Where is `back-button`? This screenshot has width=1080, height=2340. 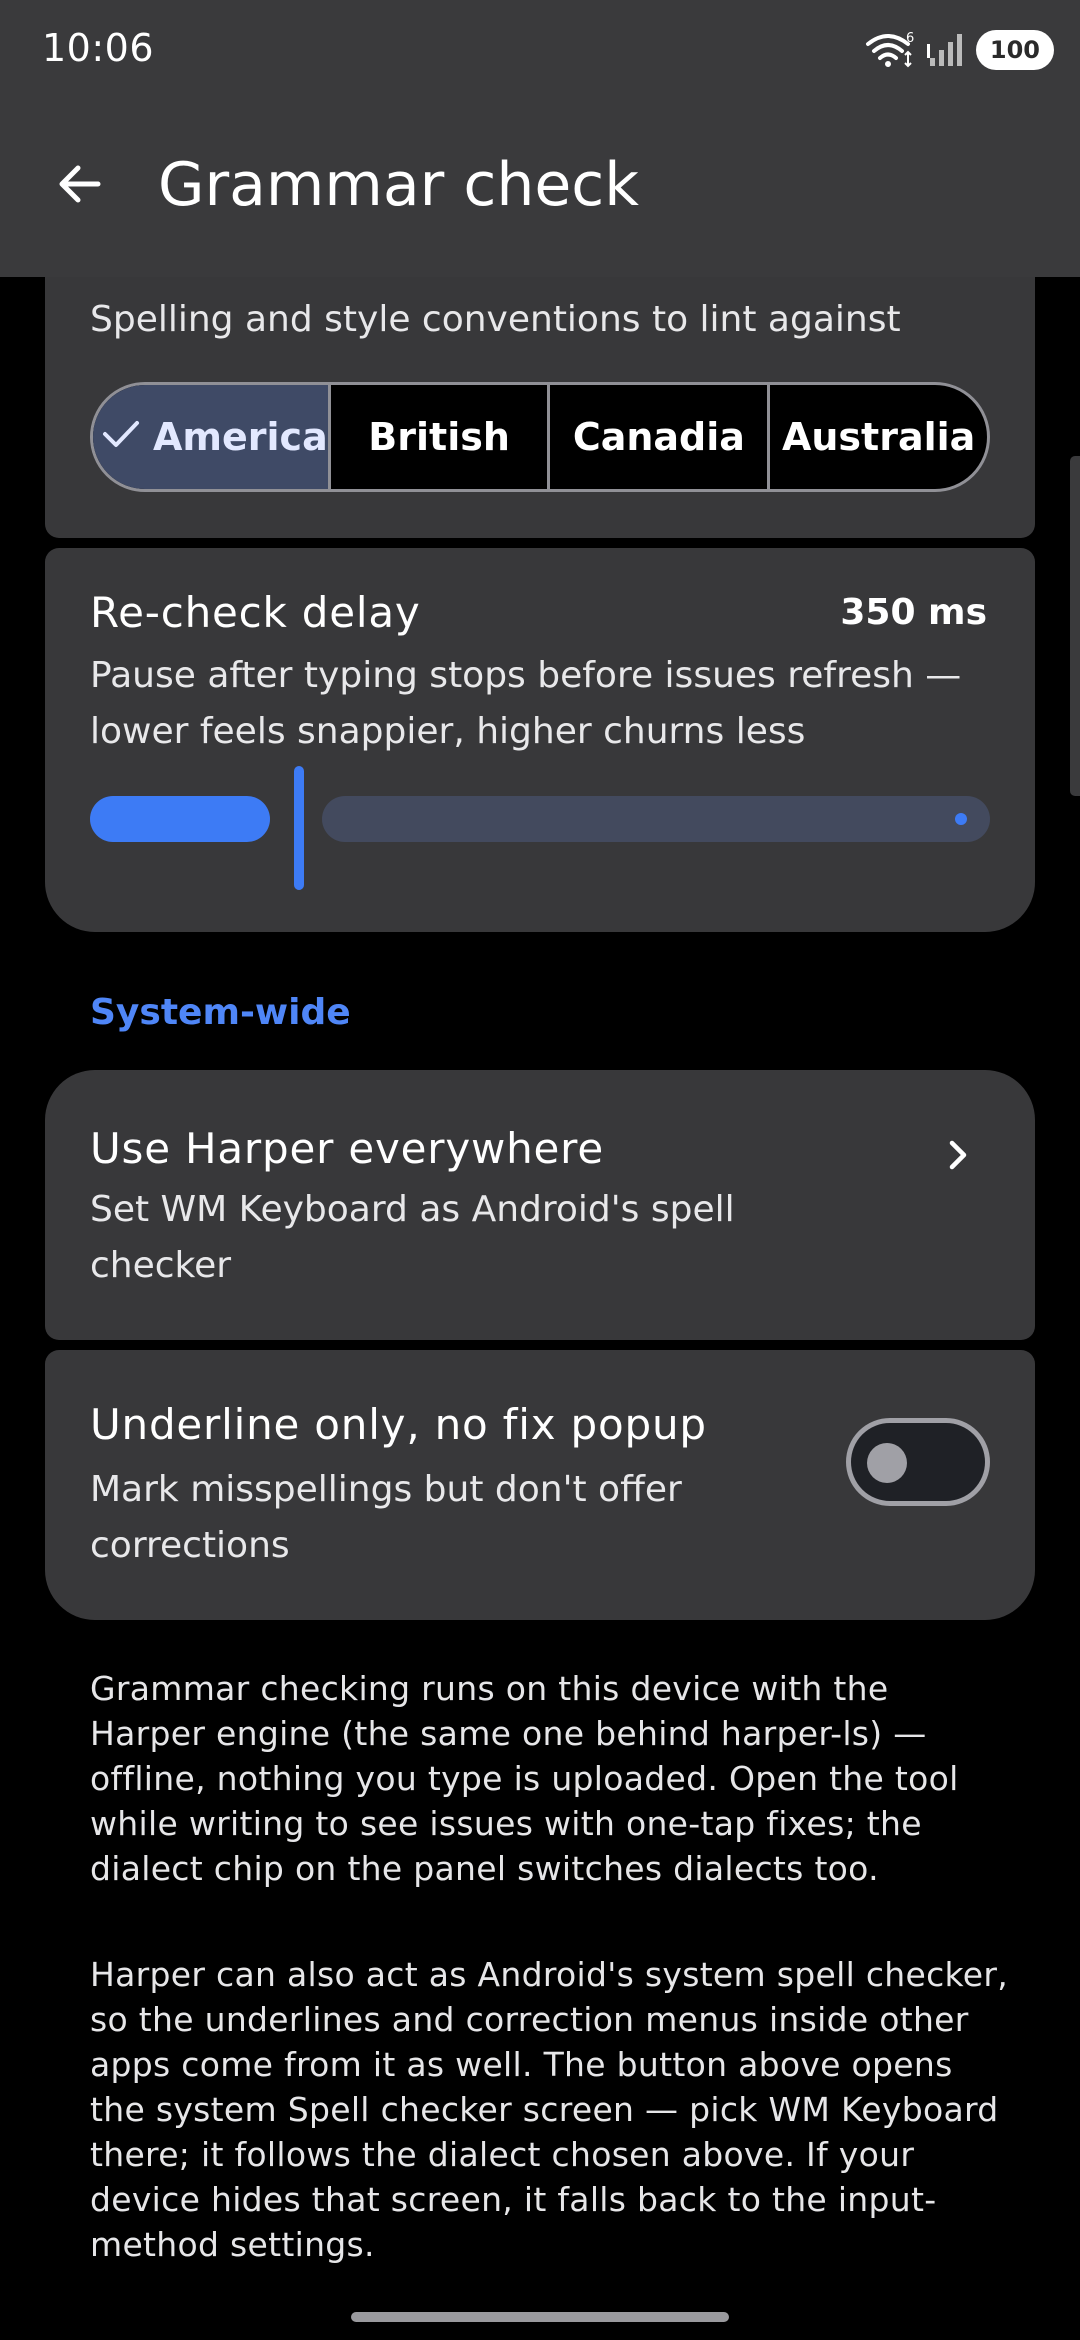 back-button is located at coordinates (80, 186).